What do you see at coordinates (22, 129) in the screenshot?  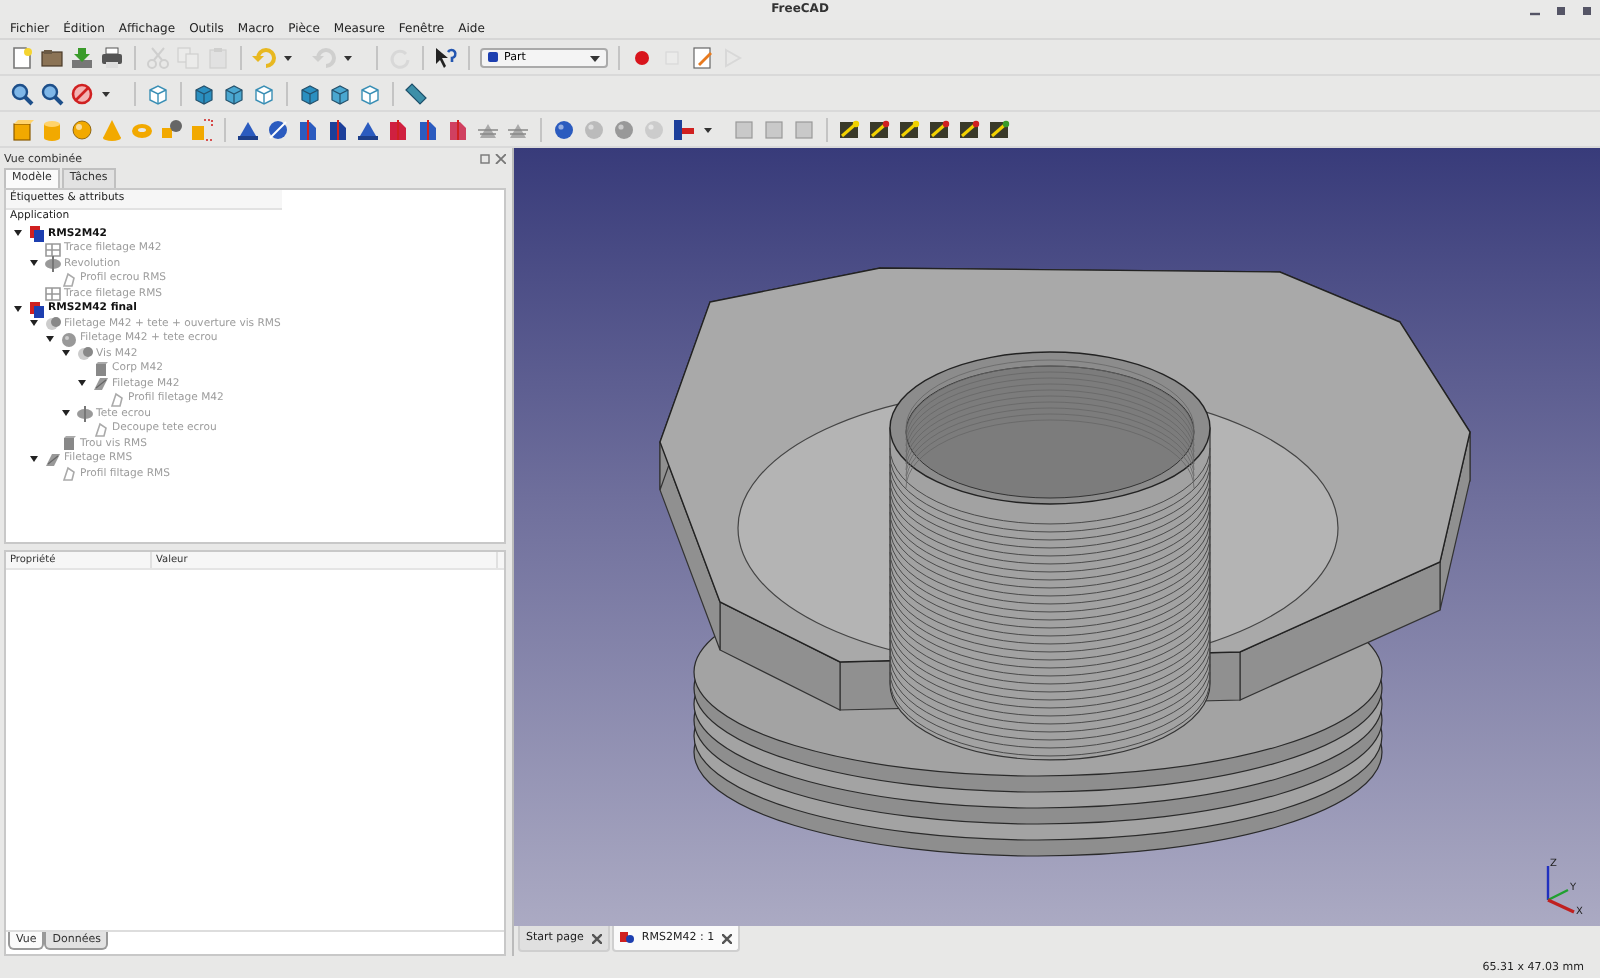 I see `box-icon` at bounding box center [22, 129].